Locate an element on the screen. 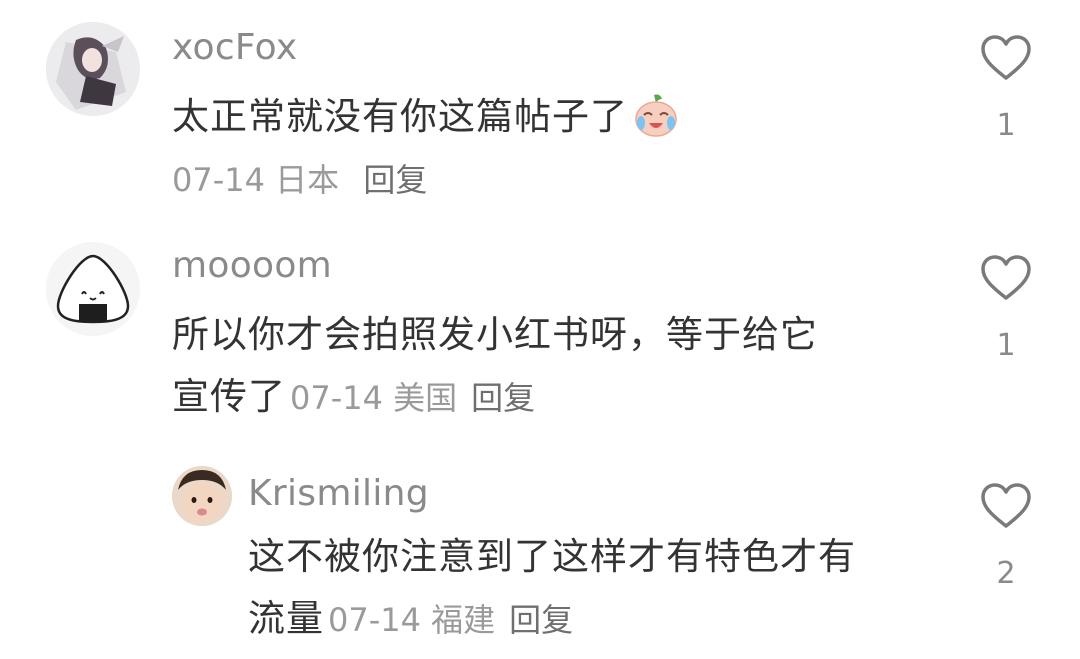 Image resolution: width=1080 pixels, height=659 pixels. comment-meta: 07-14 福建 回复 is located at coordinates (450, 620).